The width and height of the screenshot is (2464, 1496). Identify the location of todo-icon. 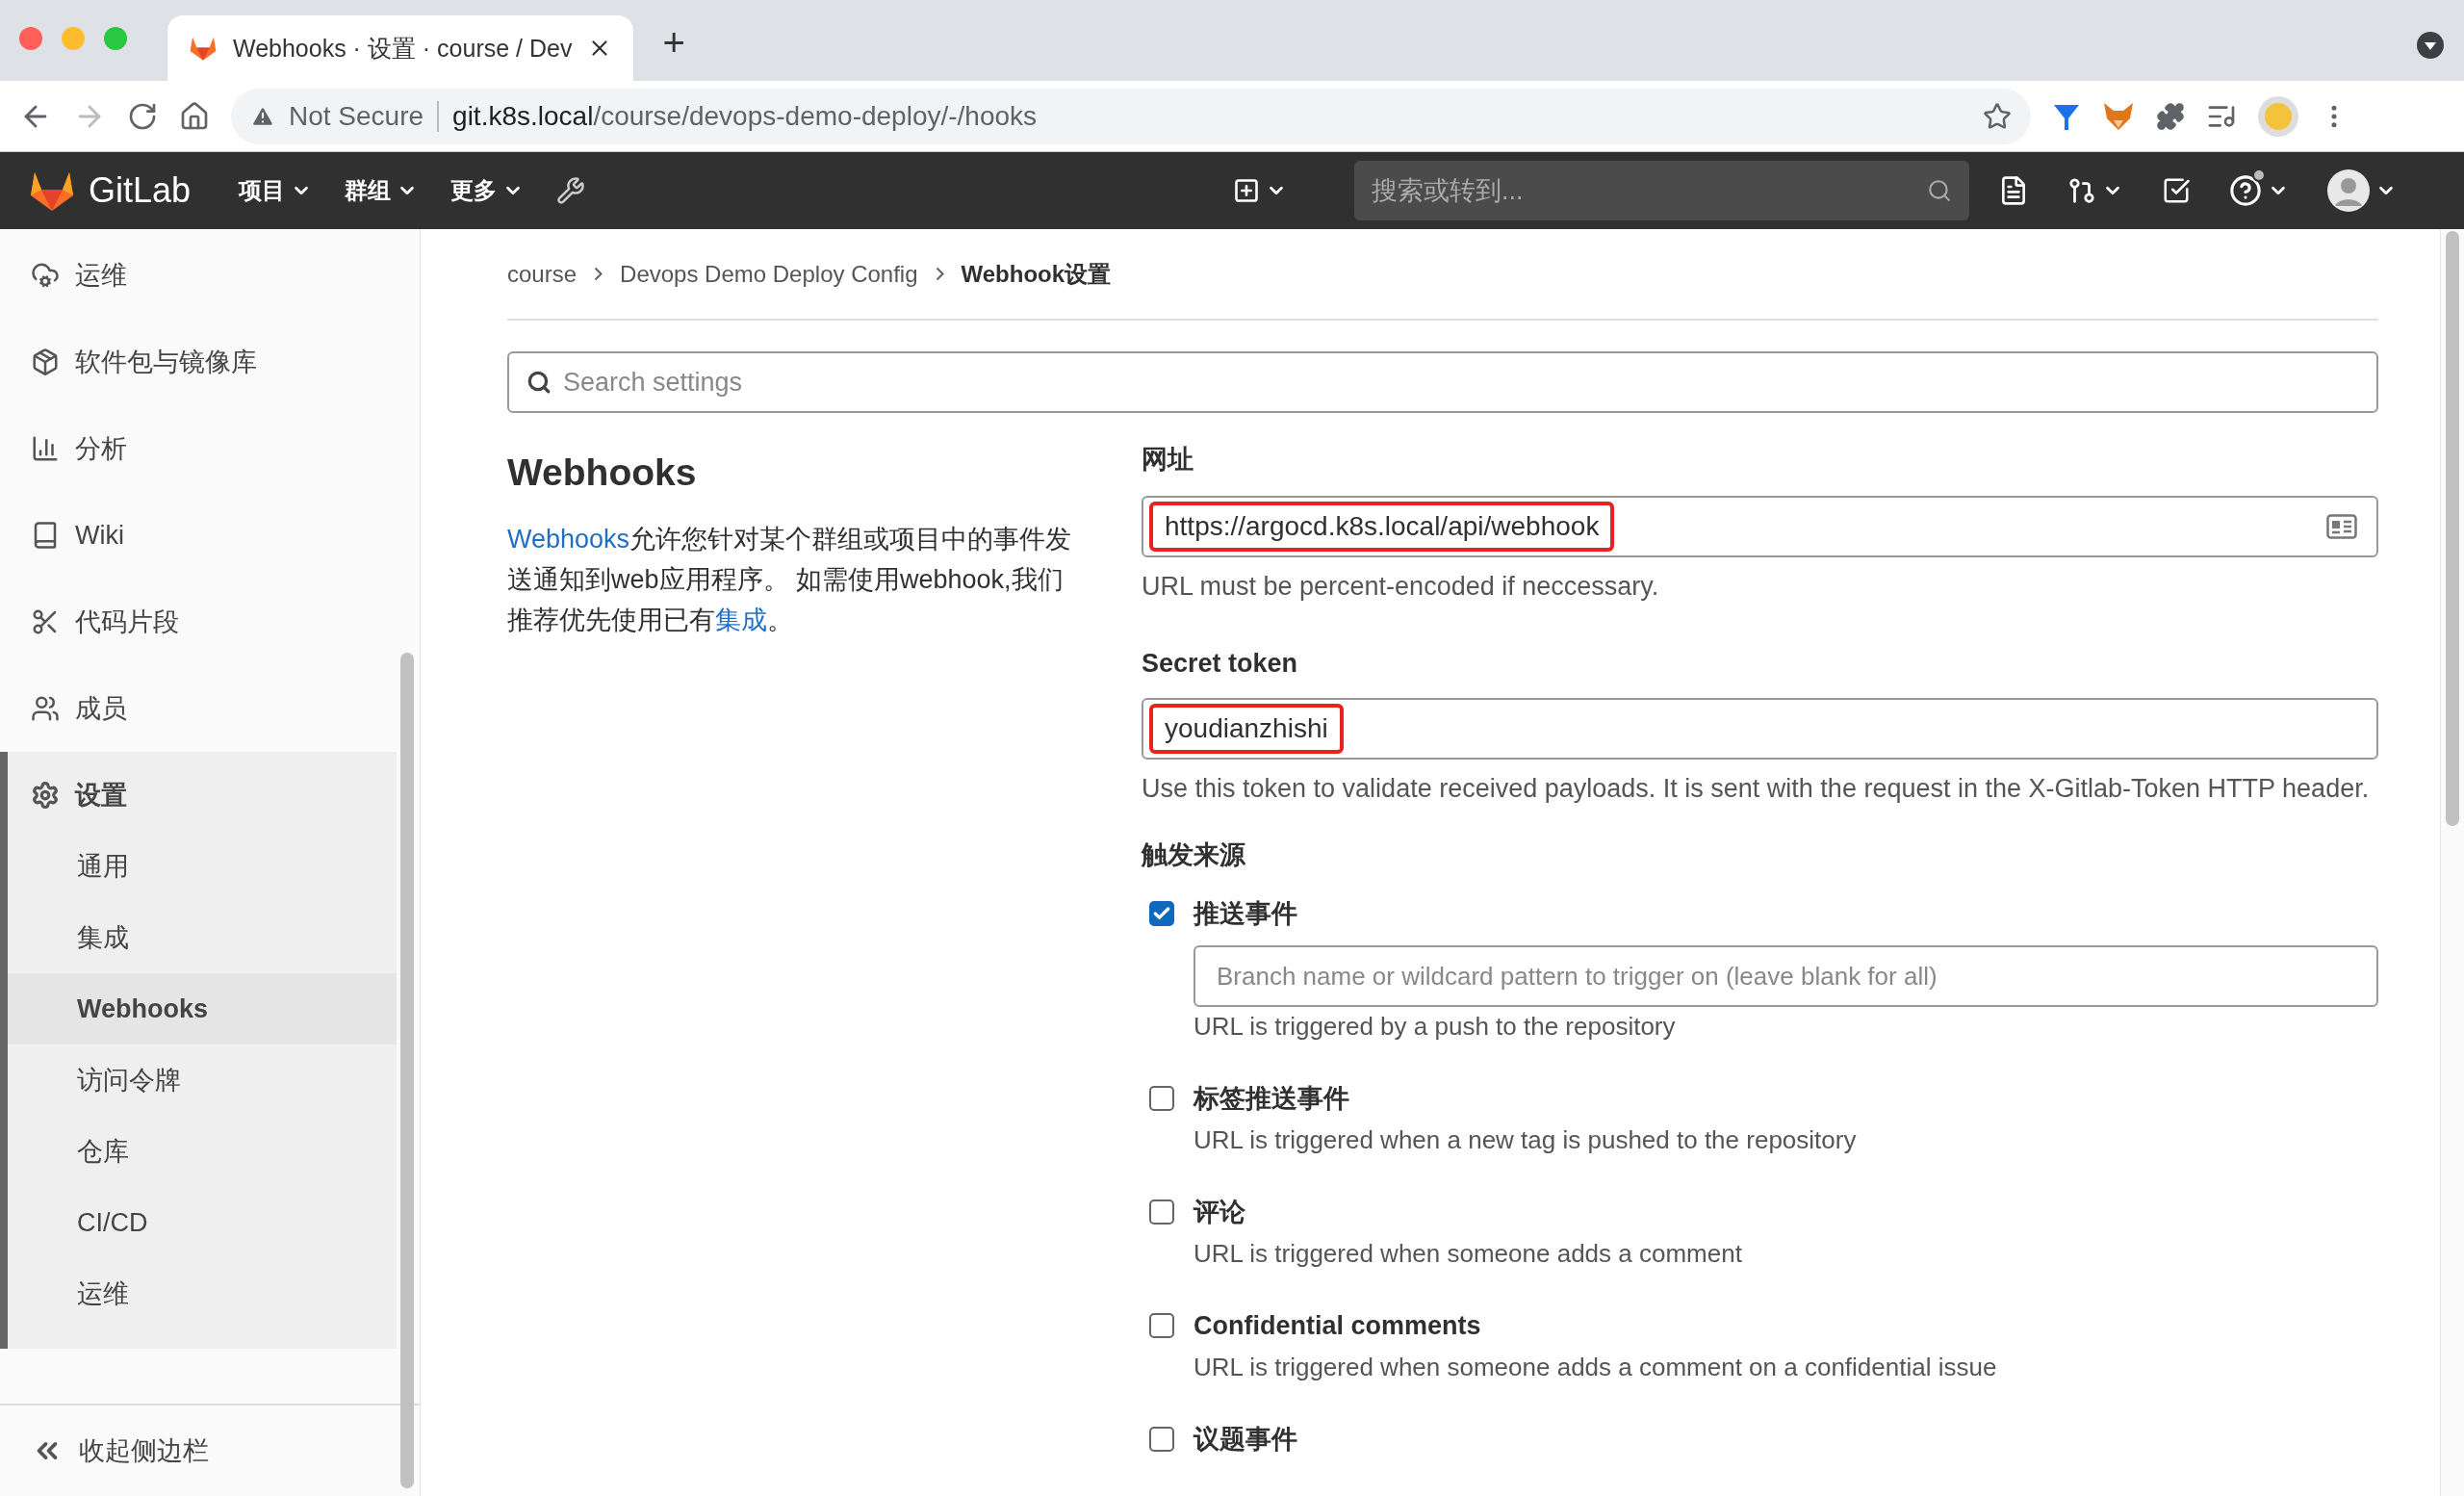
(2176, 191).